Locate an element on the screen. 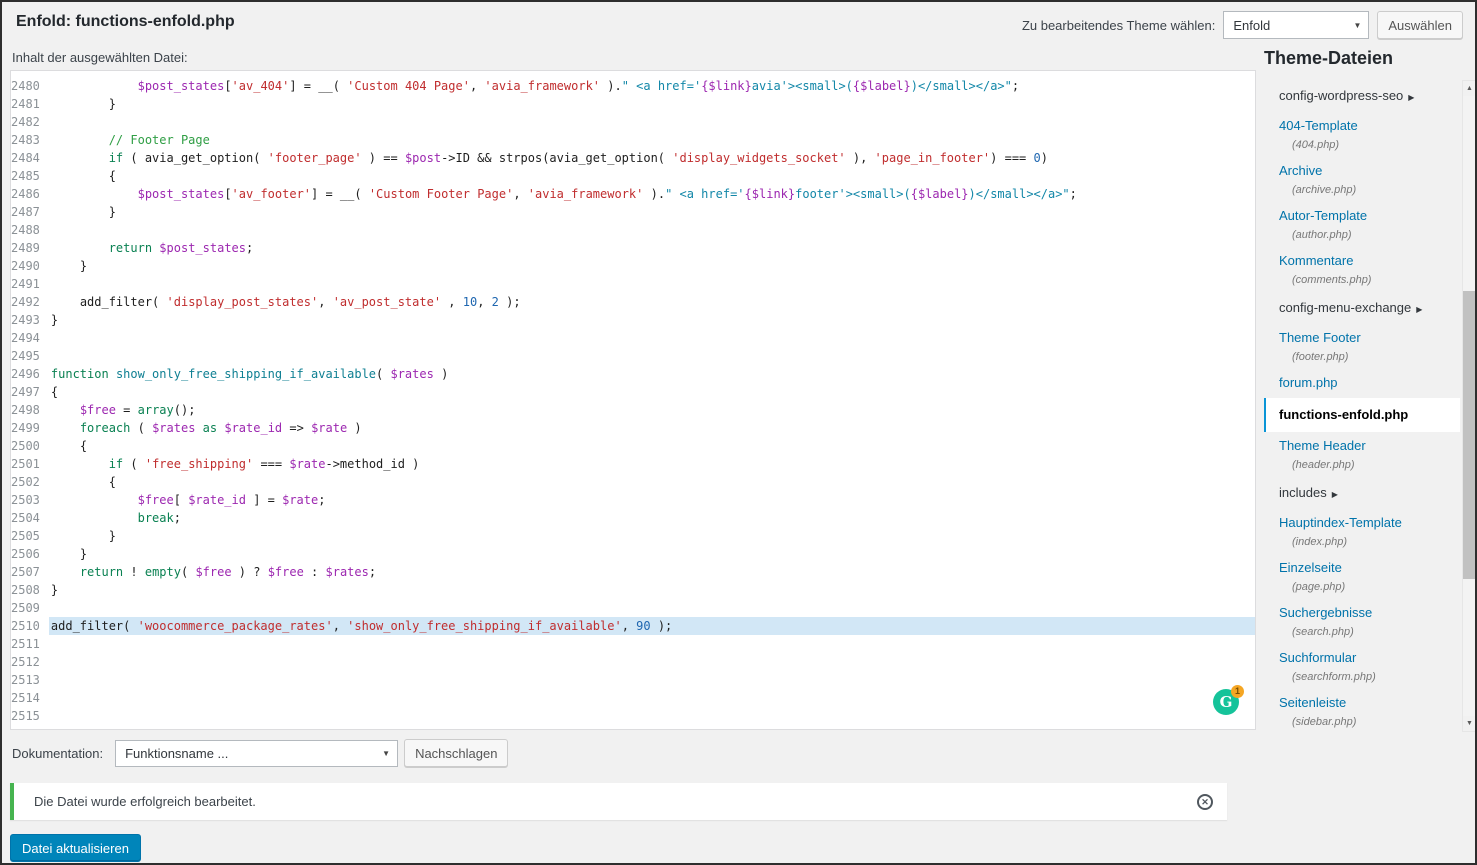 The width and height of the screenshot is (1477, 865). line-number: 2494 is located at coordinates (25, 338).